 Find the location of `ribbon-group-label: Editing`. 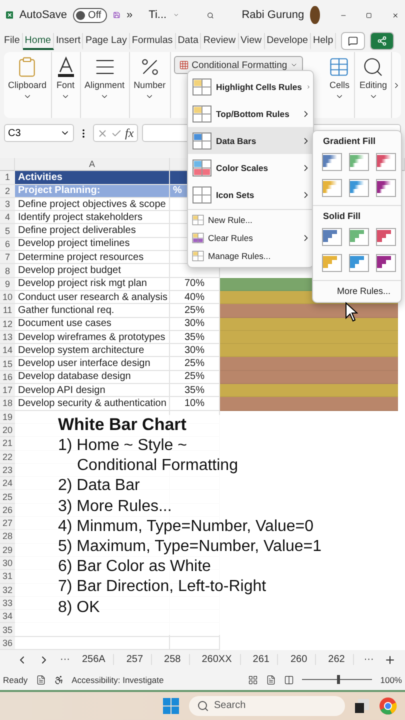

ribbon-group-label: Editing is located at coordinates (373, 85).